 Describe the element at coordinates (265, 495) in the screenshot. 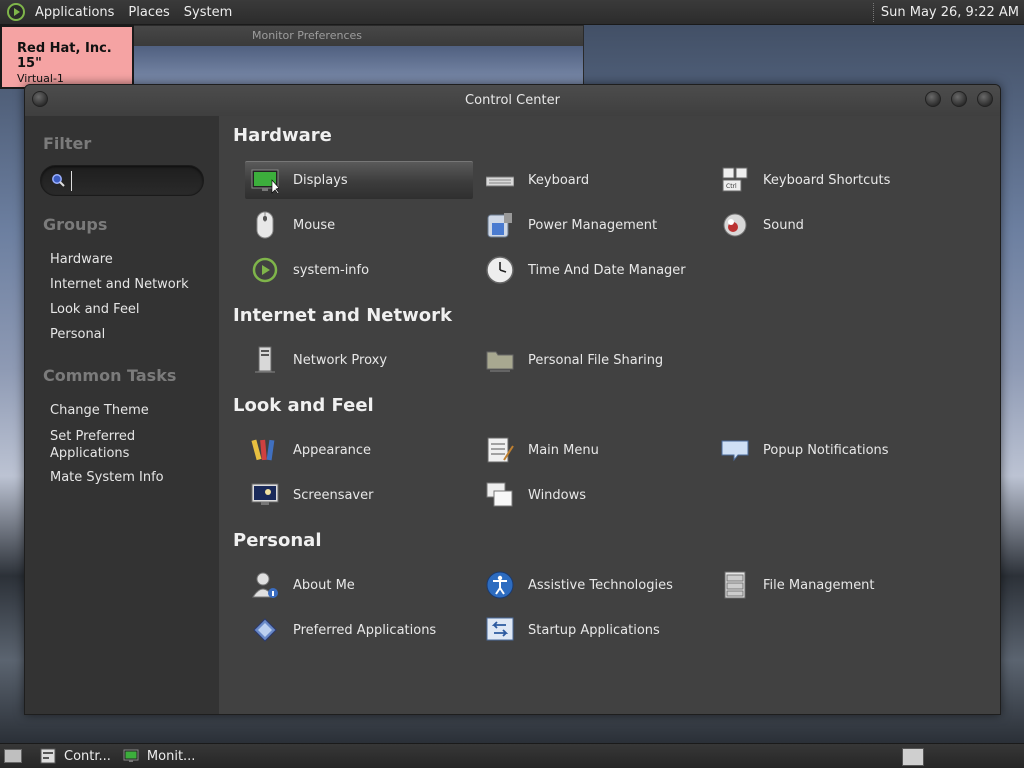

I see `screensaver-icon` at that location.